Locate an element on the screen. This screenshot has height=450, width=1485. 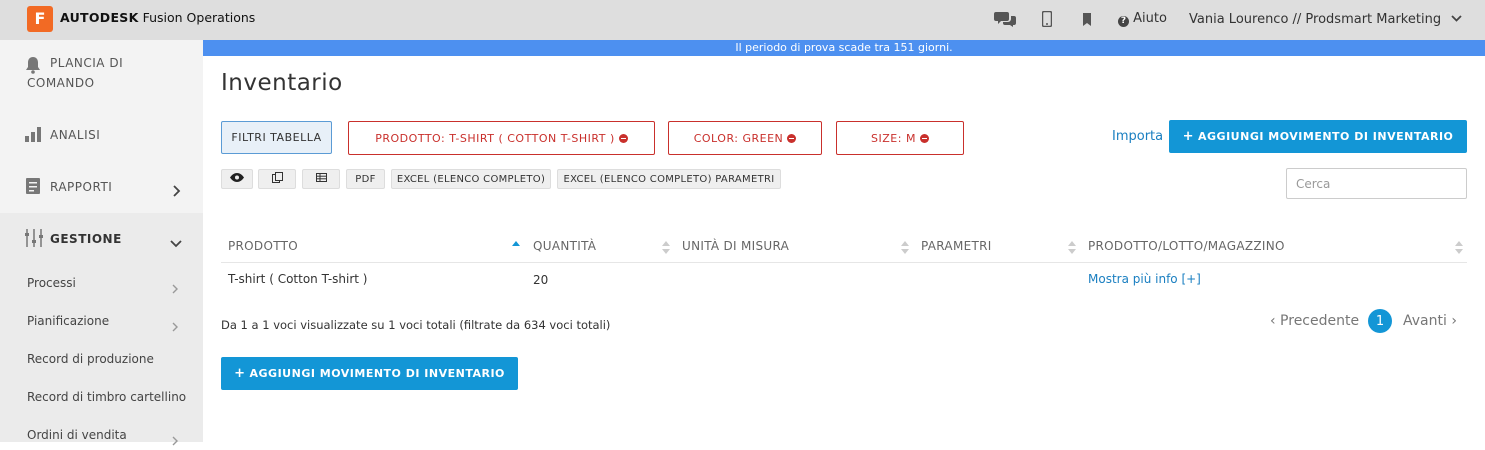
cell-quantity: 20 is located at coordinates (541, 280).